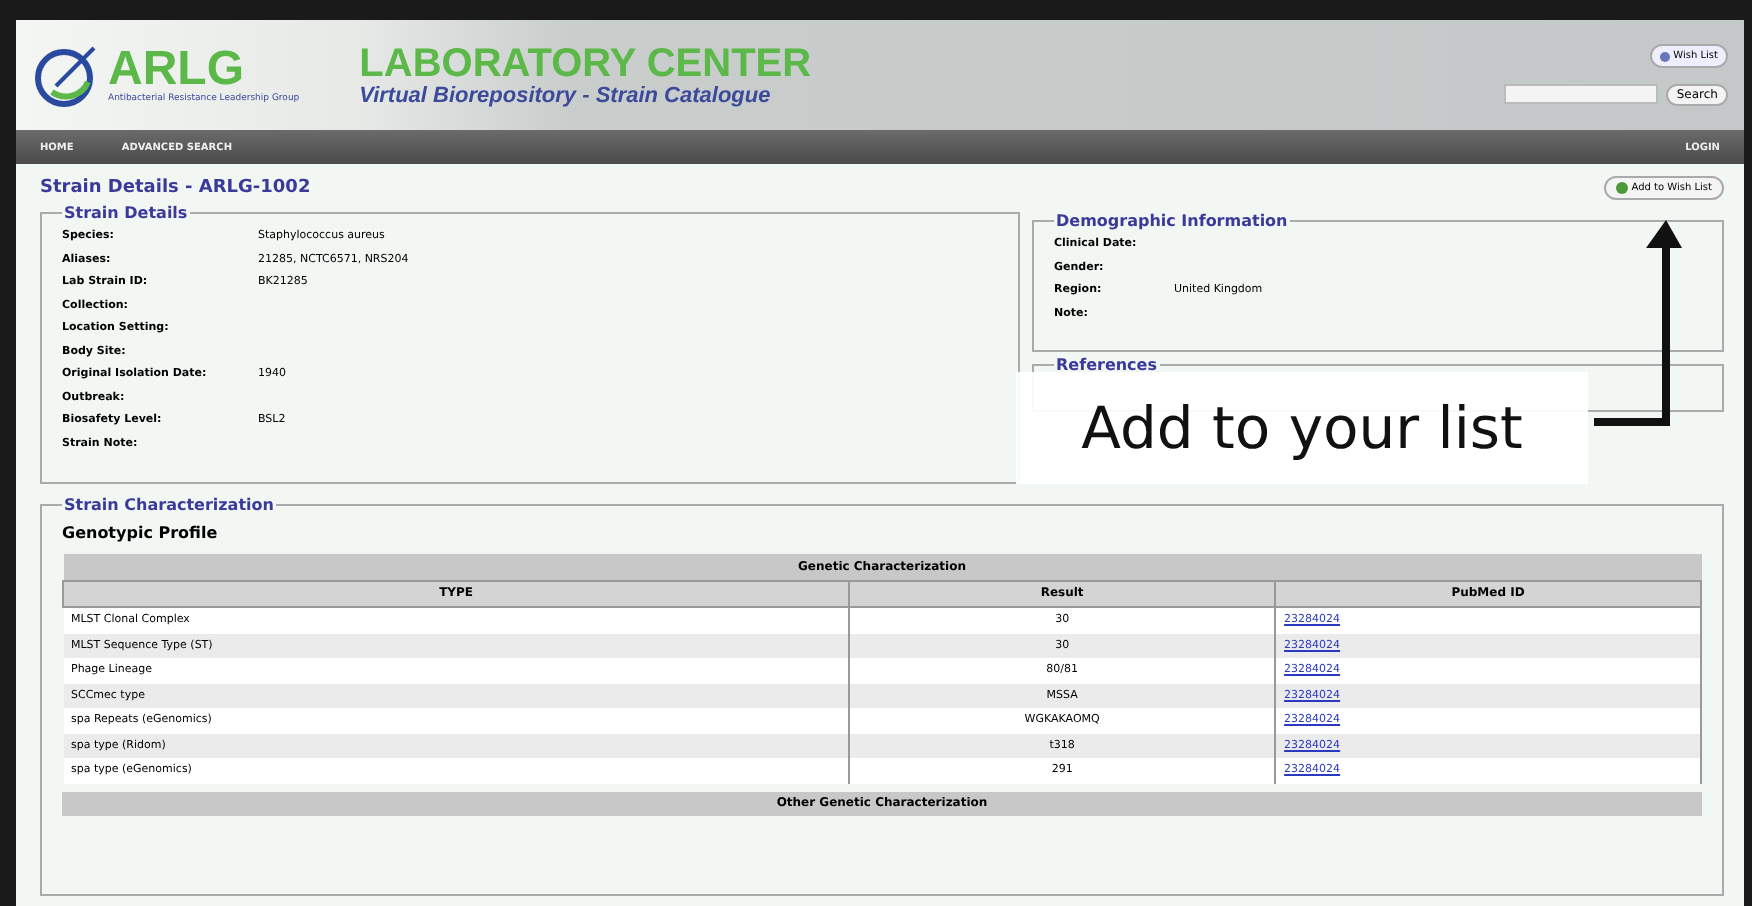 The width and height of the screenshot is (1752, 906). What do you see at coordinates (1172, 221) in the screenshot?
I see `panel-legend: Demographic Information` at bounding box center [1172, 221].